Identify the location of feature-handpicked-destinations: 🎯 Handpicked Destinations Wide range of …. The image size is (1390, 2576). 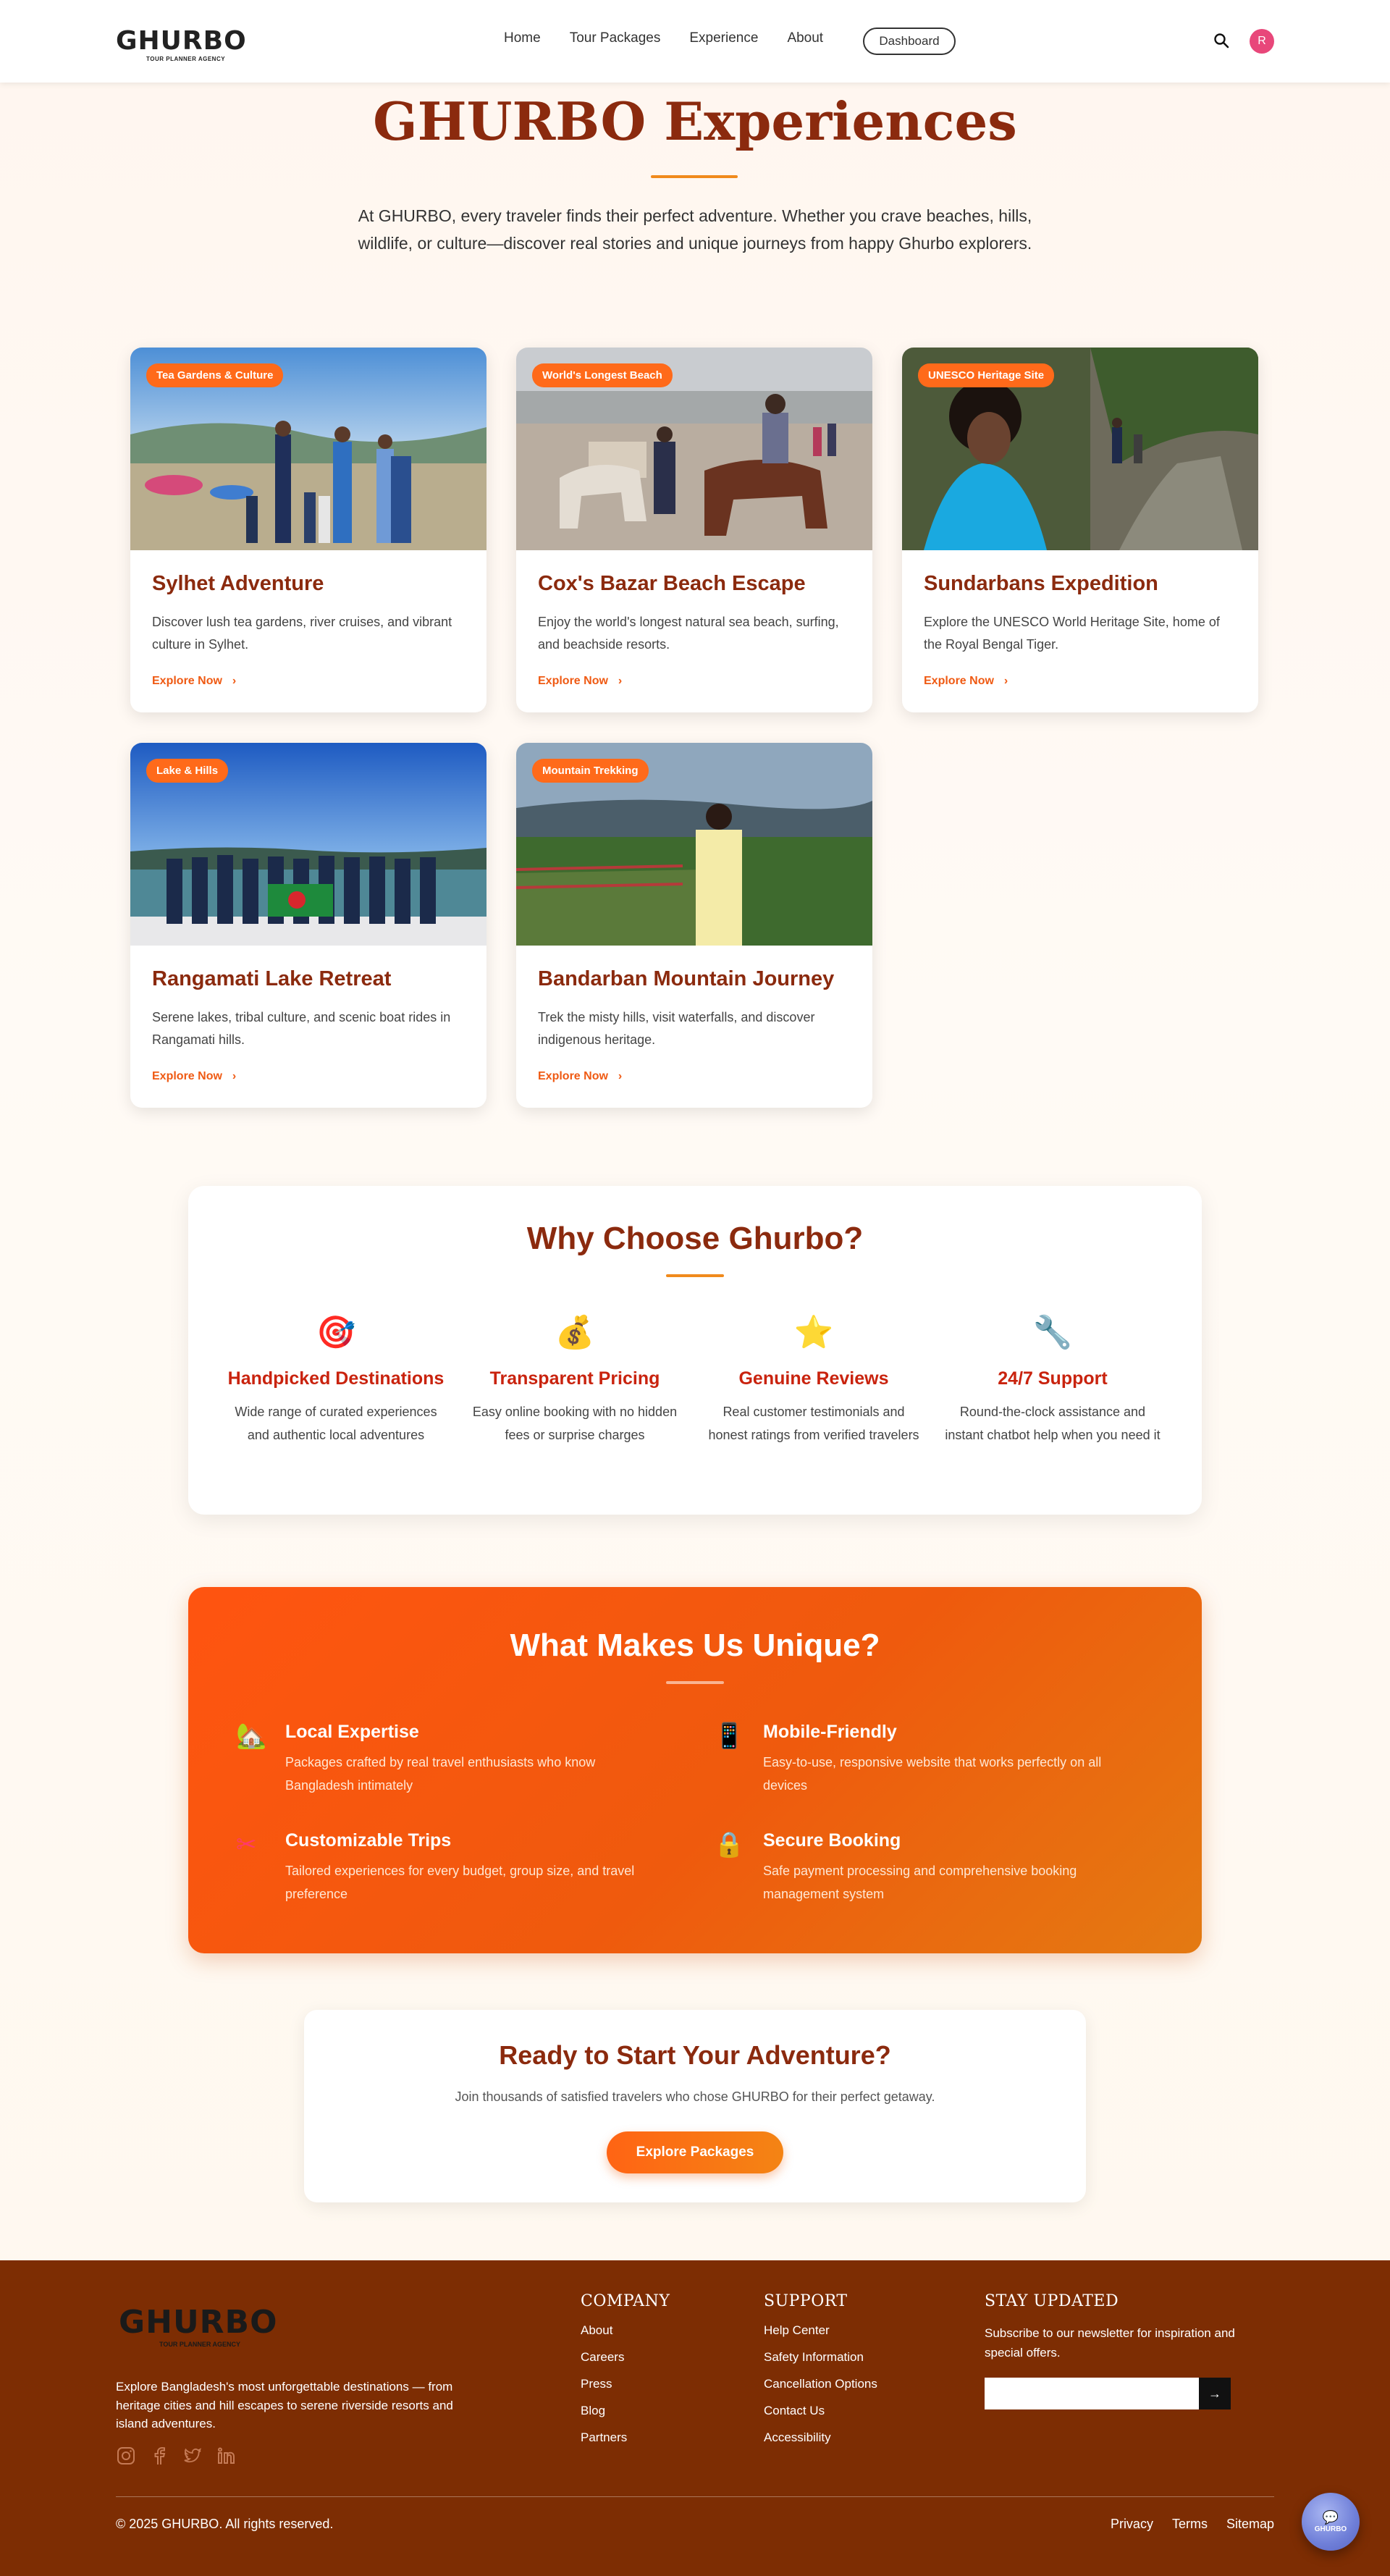
(336, 1380).